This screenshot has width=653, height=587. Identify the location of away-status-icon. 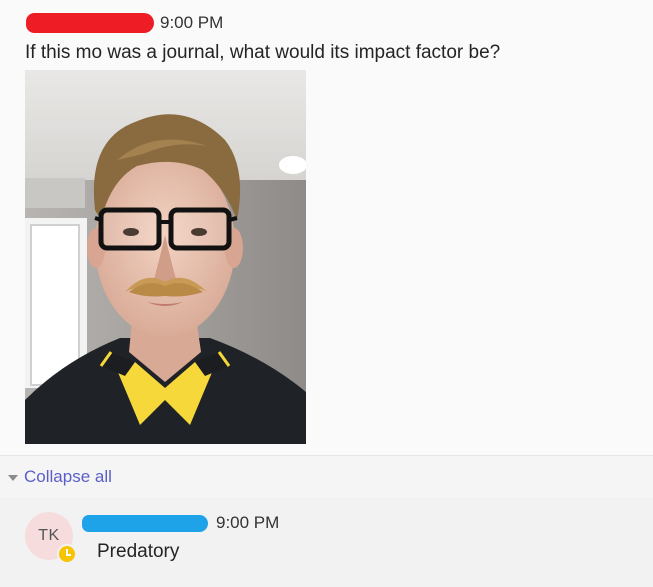
(67, 554).